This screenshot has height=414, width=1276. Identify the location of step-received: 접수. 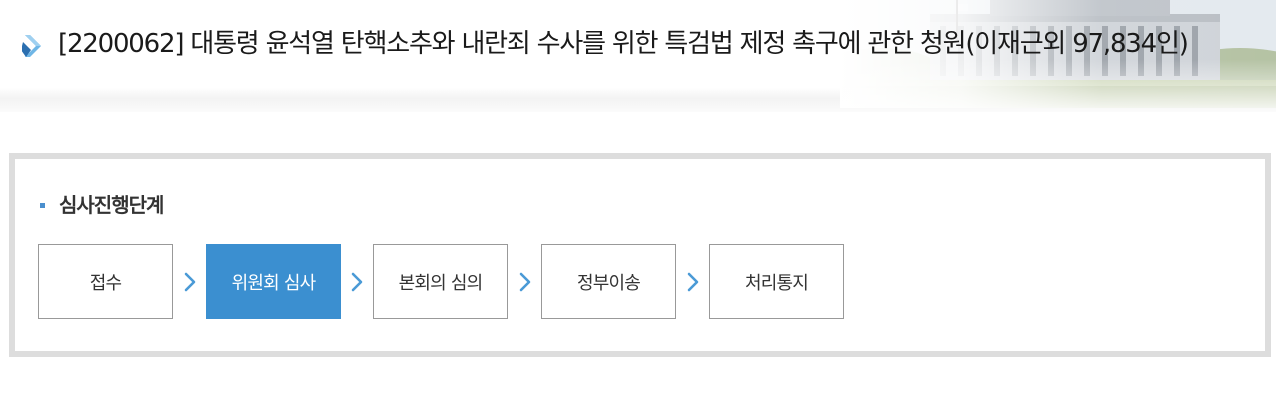
(105, 281).